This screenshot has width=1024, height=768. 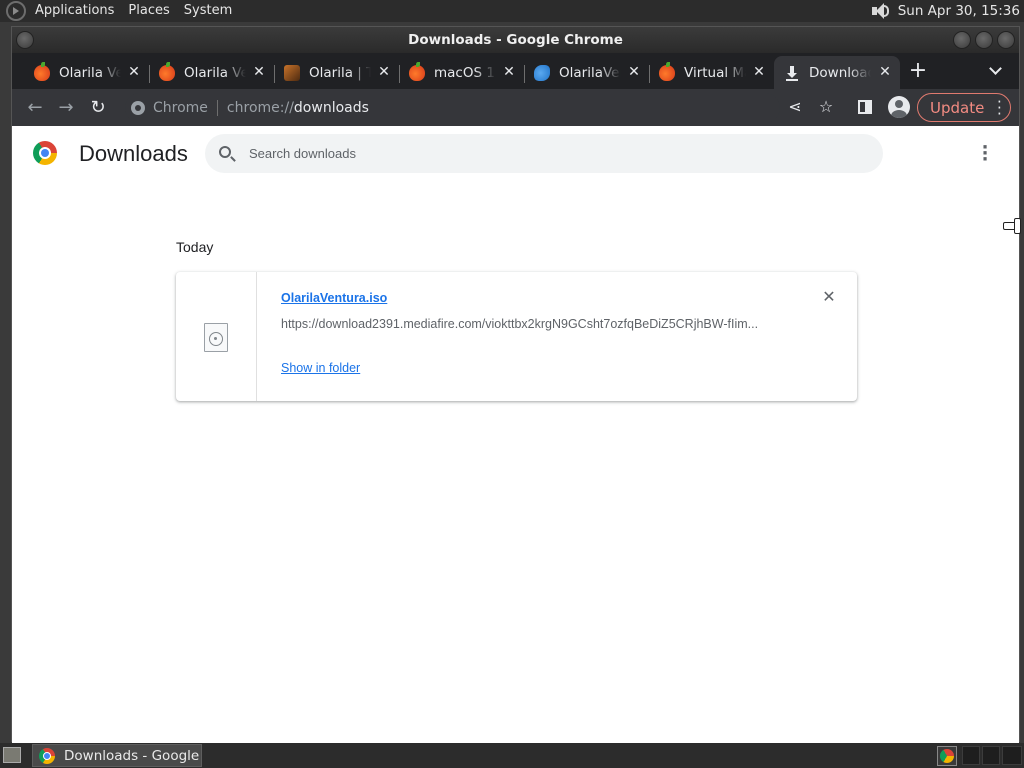 I want to click on places-menu: Places, so click(x=148, y=11).